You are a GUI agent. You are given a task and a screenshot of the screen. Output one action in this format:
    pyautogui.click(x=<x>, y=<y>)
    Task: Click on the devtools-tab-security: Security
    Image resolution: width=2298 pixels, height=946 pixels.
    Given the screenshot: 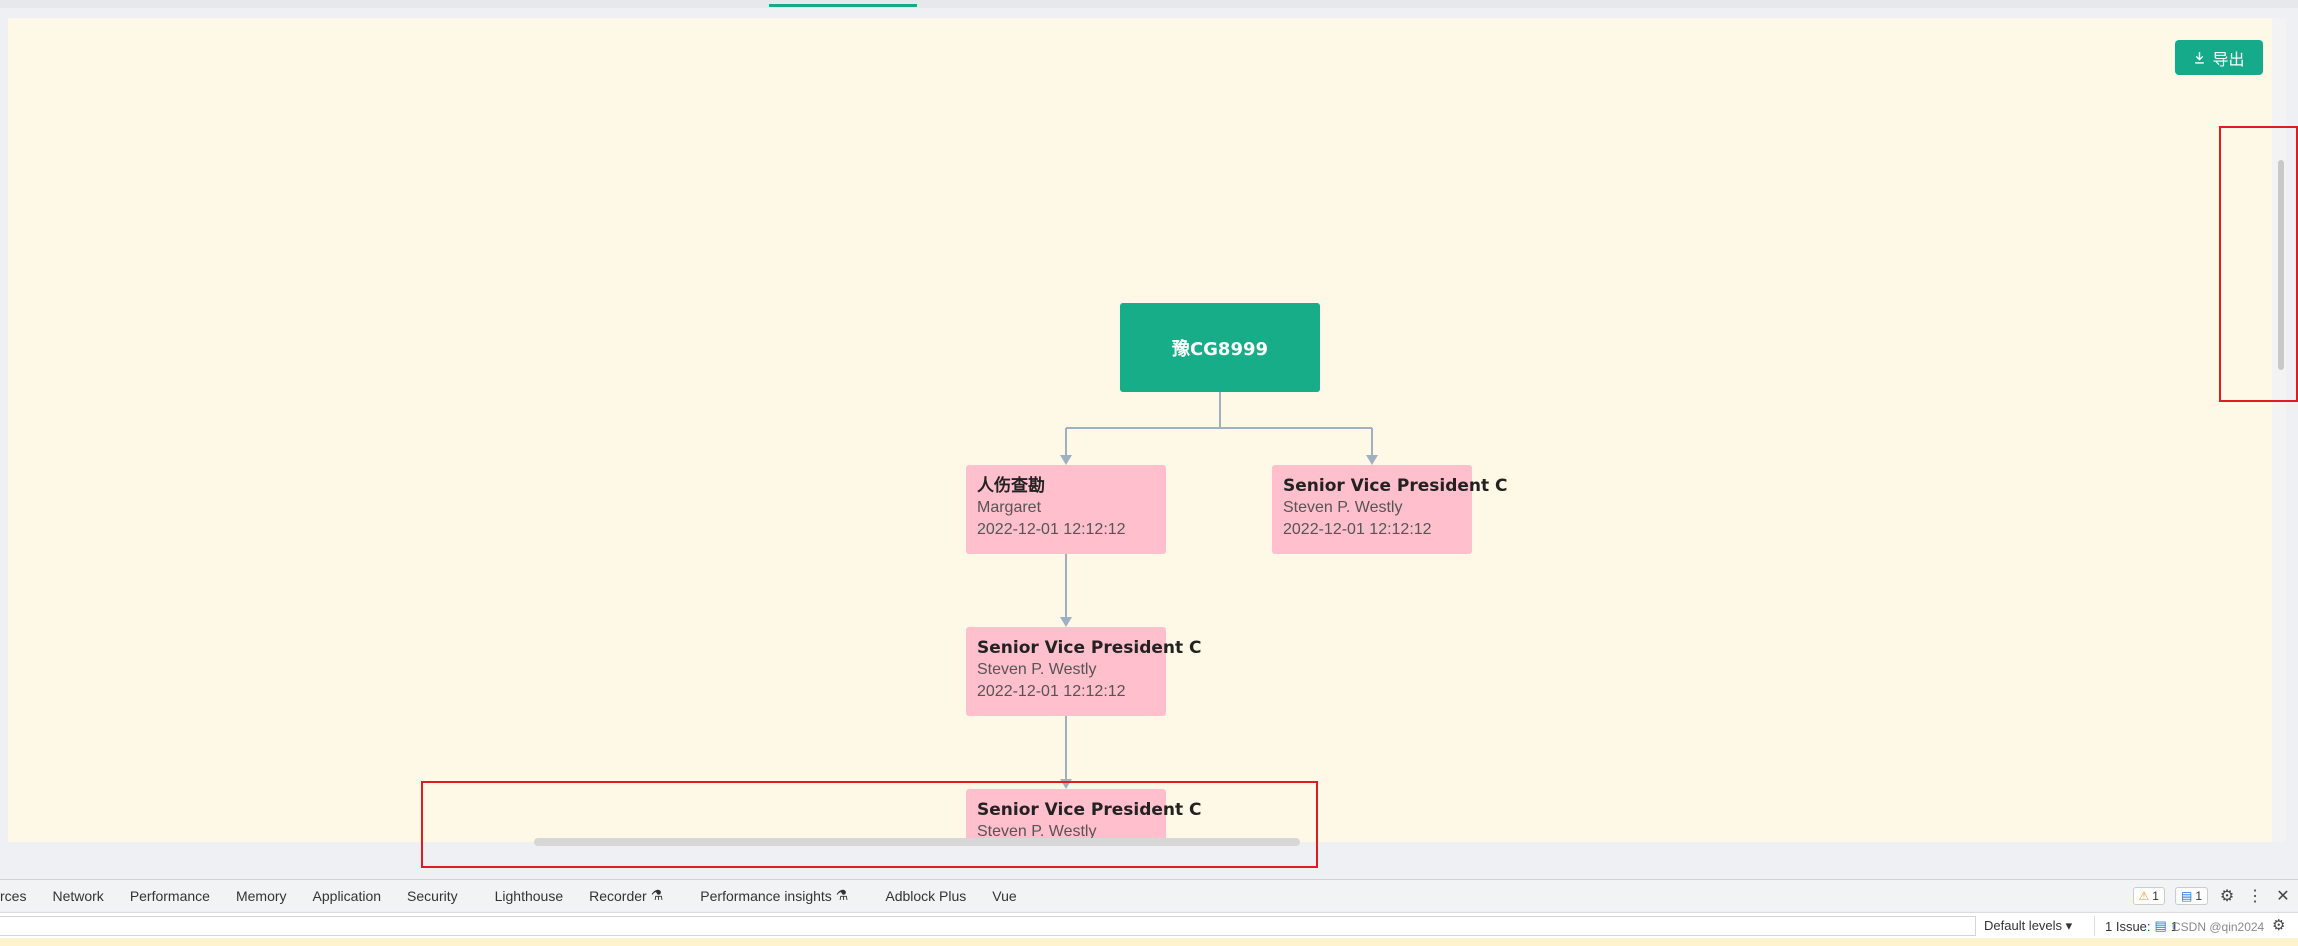 What is the action you would take?
    pyautogui.click(x=432, y=896)
    